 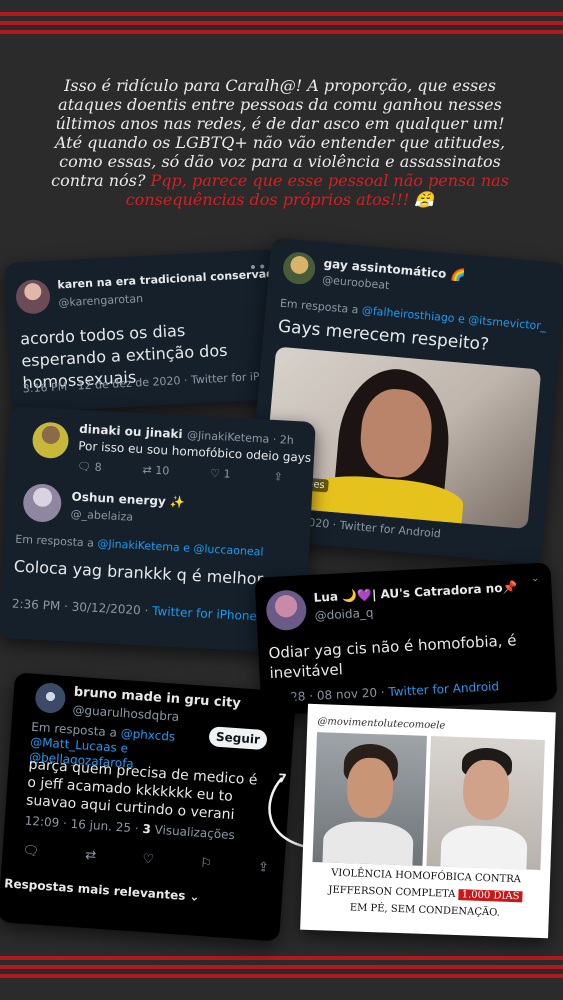 I want to click on action-bar: 🗨 ⇄ ♡ ⚐ ⇪, so click(x=145, y=859).